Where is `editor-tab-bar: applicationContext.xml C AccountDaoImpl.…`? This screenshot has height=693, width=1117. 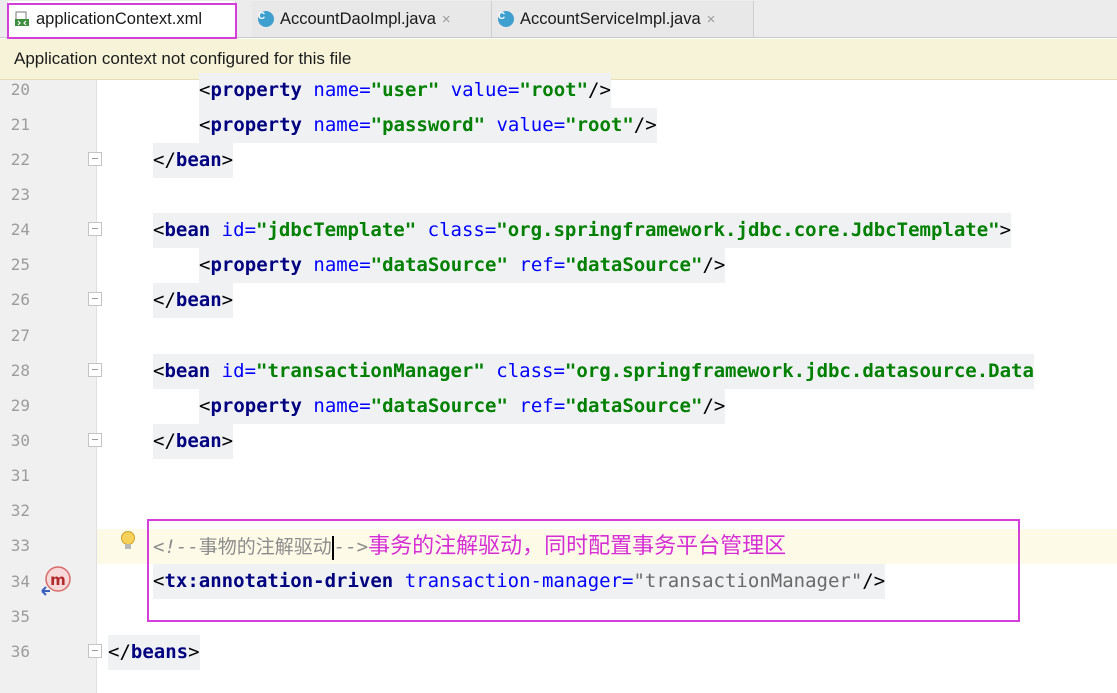
editor-tab-bar: applicationContext.xml C AccountDaoImpl.… is located at coordinates (558, 19).